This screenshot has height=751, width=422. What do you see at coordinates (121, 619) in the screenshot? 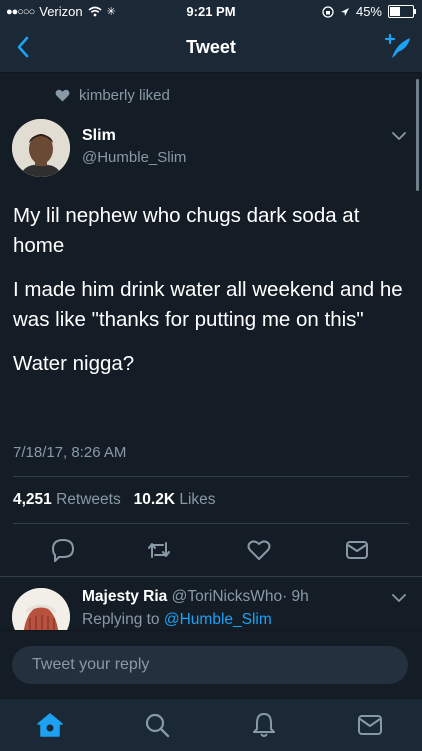
I see `replying-to-label: Replying to` at bounding box center [121, 619].